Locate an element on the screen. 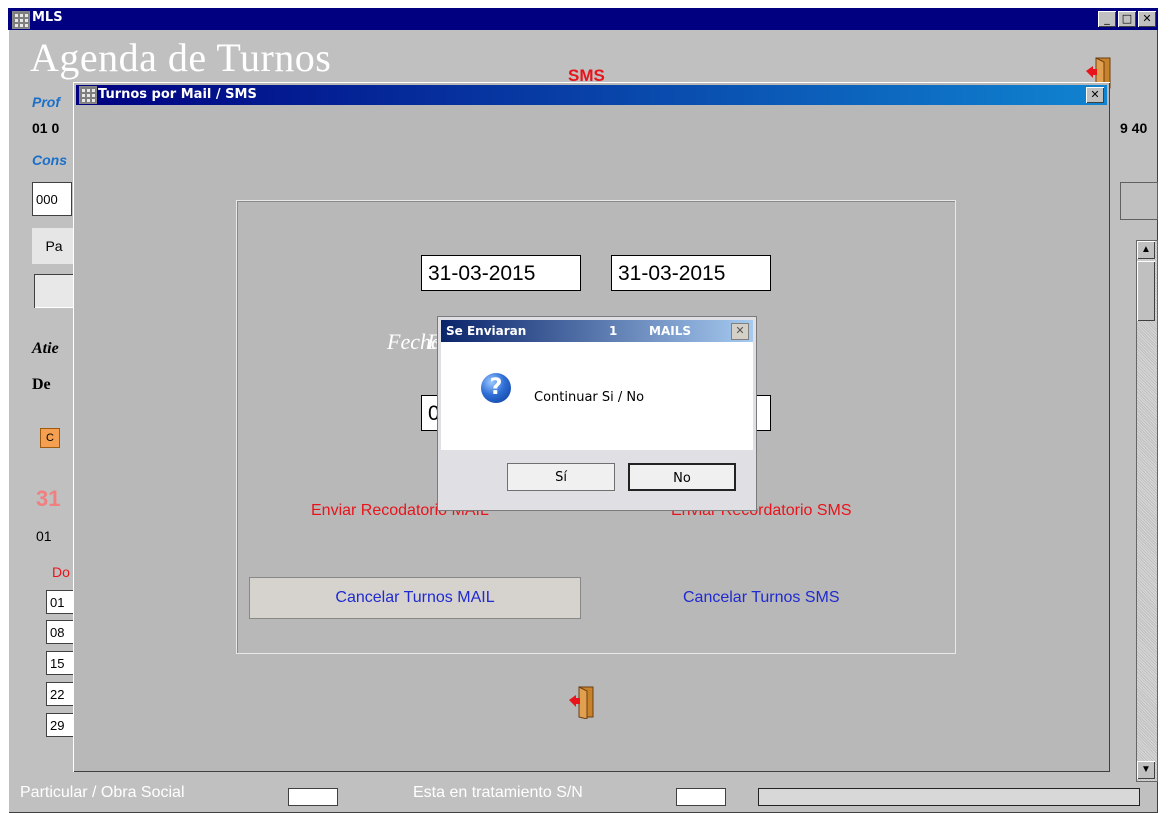 This screenshot has height=813, width=1173. bottom-left-label: Particular / Obra Social is located at coordinates (102, 792).